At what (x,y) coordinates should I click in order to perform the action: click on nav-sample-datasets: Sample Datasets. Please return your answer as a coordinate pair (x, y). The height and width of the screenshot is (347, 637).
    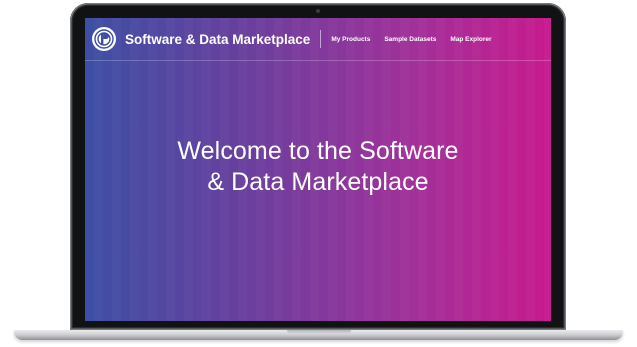
    Looking at the image, I should click on (410, 39).